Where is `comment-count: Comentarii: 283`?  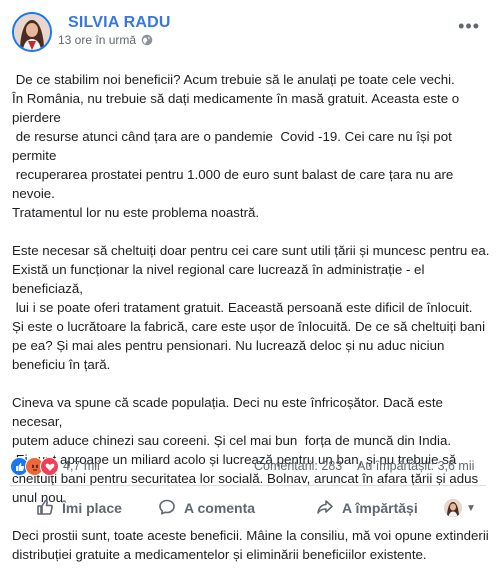 comment-count: Comentarii: 283 is located at coordinates (298, 466).